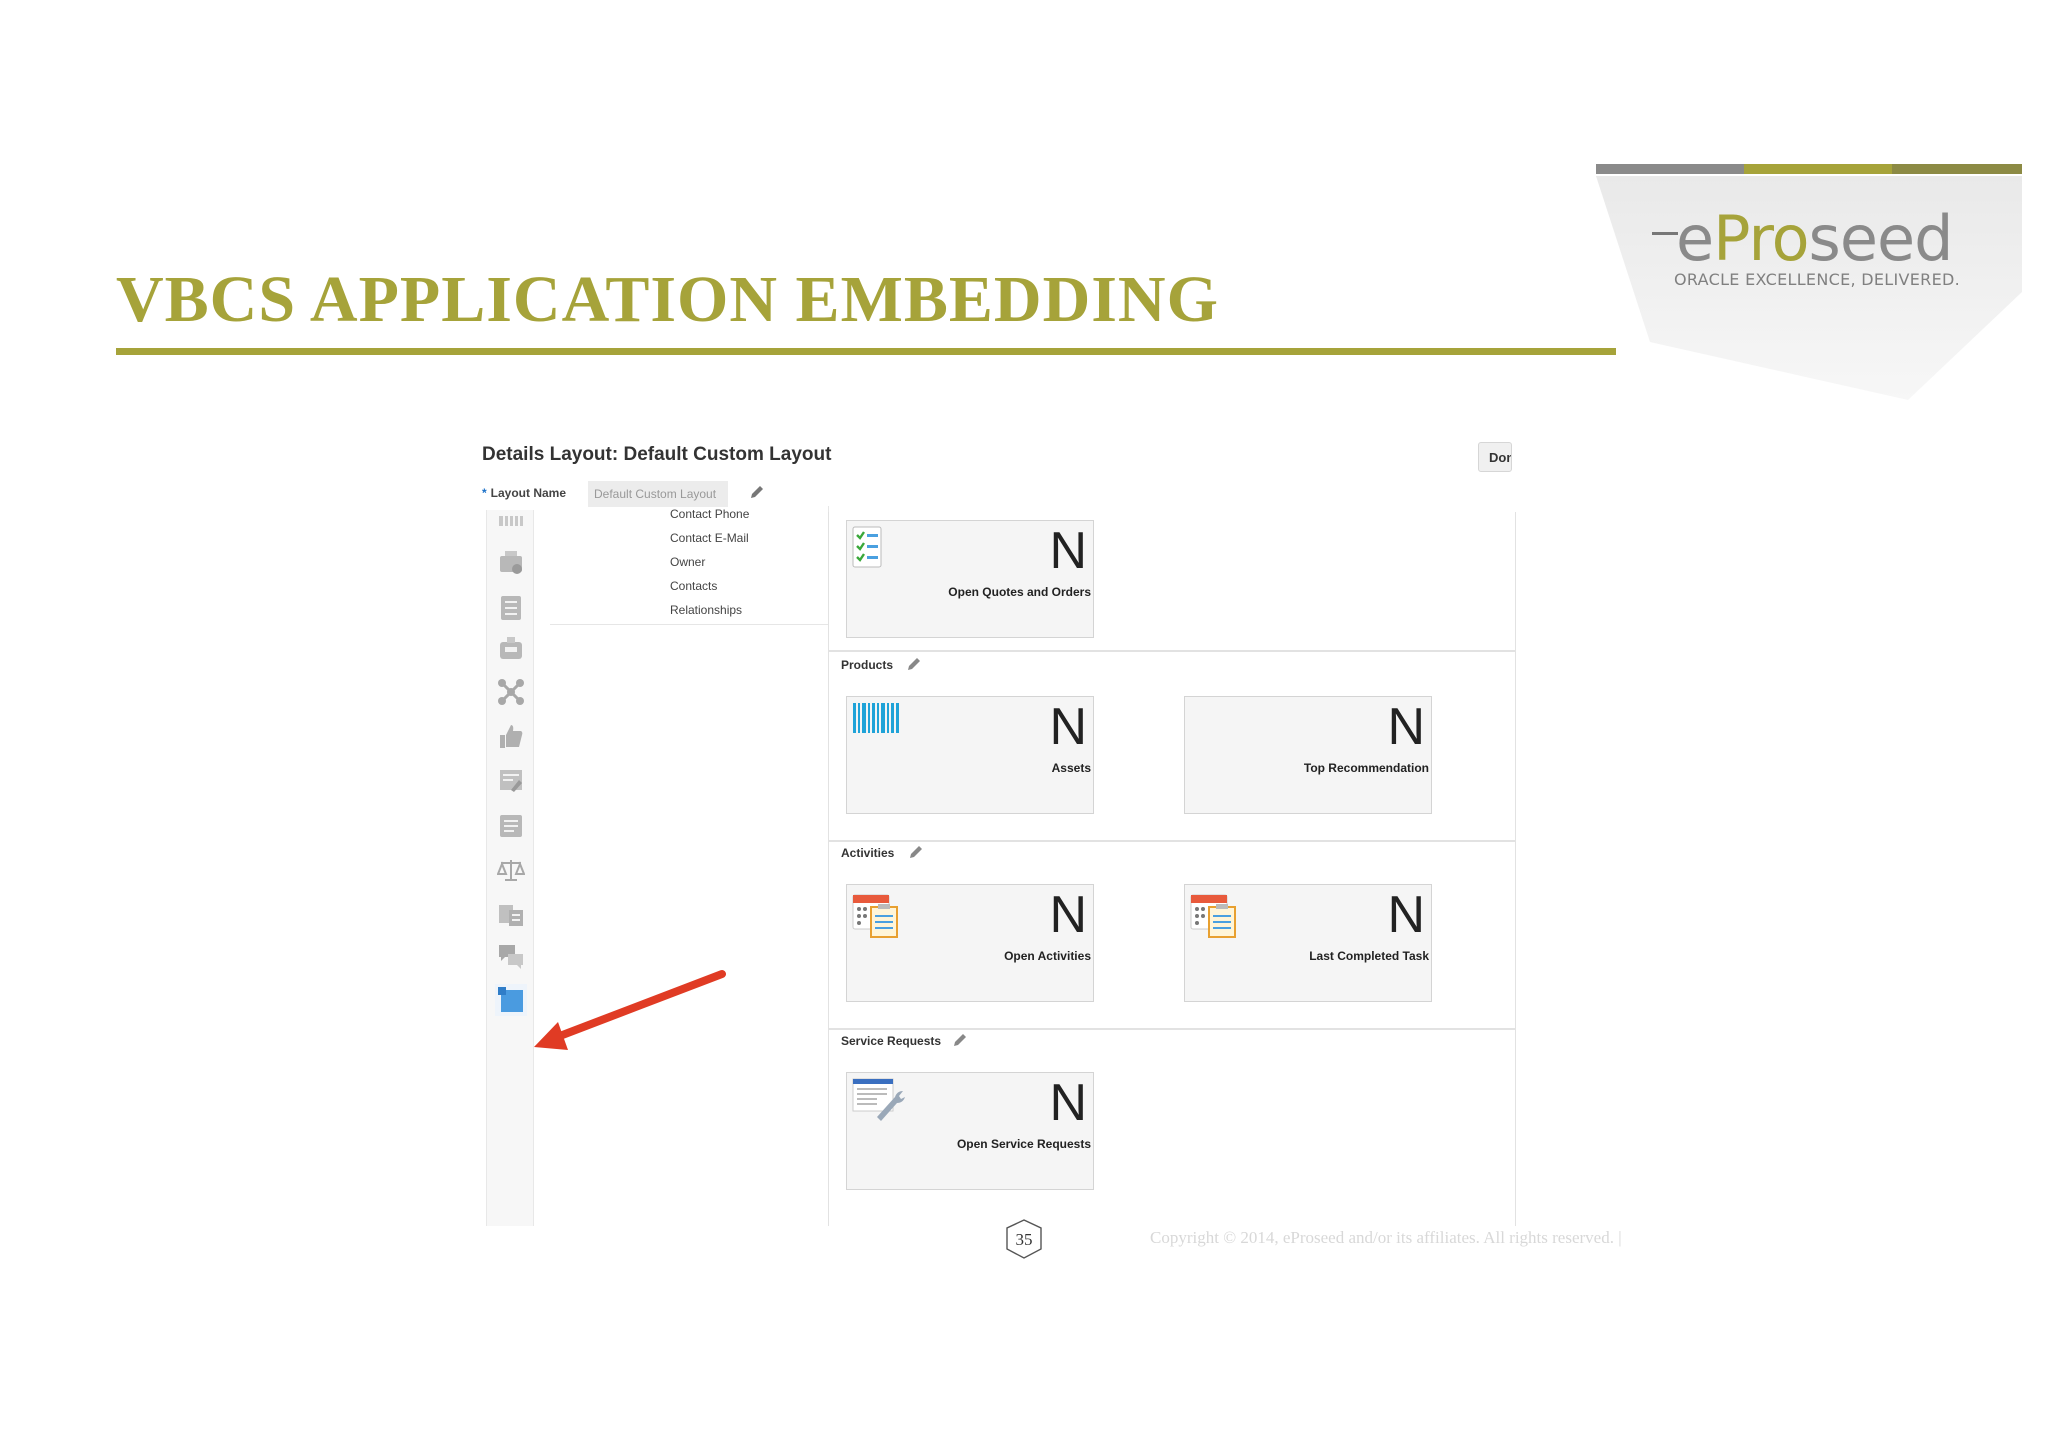  What do you see at coordinates (1024, 1239) in the screenshot?
I see `page-number: 35` at bounding box center [1024, 1239].